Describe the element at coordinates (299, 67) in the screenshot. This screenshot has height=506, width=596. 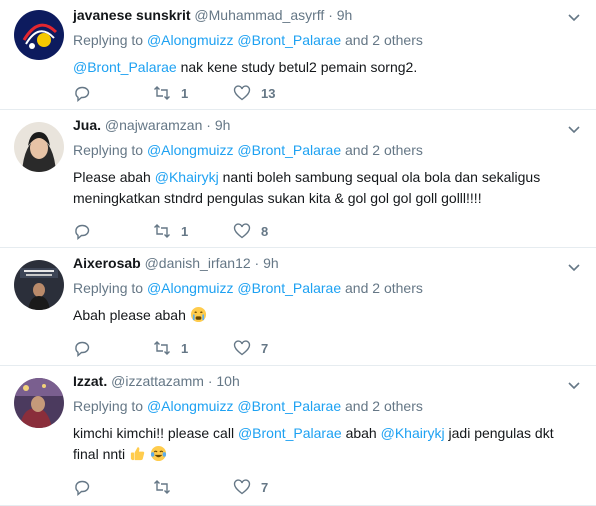
I see `tweet-body: nak kene study betul2 pemain sorng2.` at that location.